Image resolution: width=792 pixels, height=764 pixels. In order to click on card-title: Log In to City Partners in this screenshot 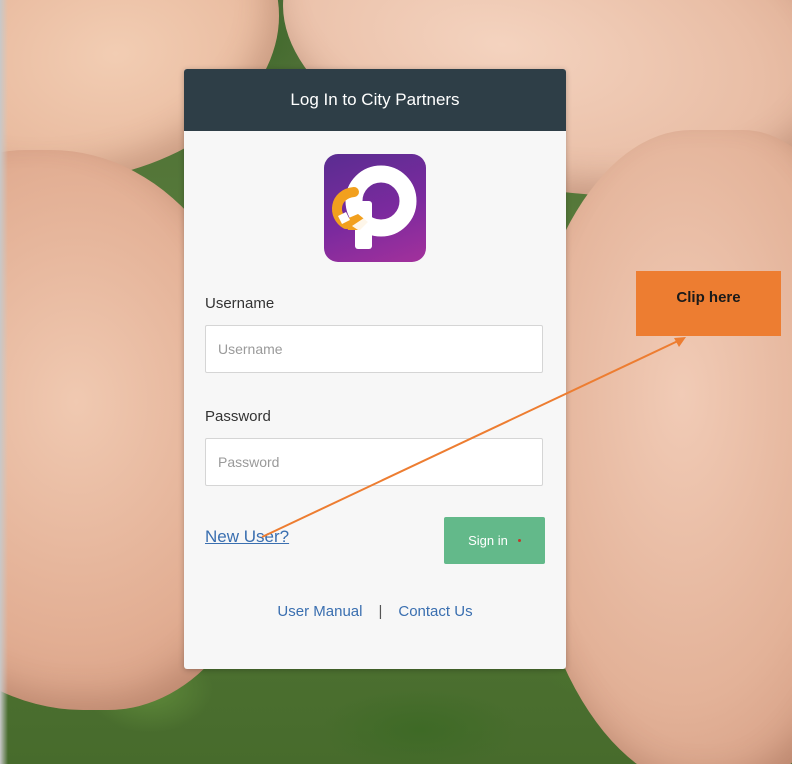, I will do `click(375, 99)`.